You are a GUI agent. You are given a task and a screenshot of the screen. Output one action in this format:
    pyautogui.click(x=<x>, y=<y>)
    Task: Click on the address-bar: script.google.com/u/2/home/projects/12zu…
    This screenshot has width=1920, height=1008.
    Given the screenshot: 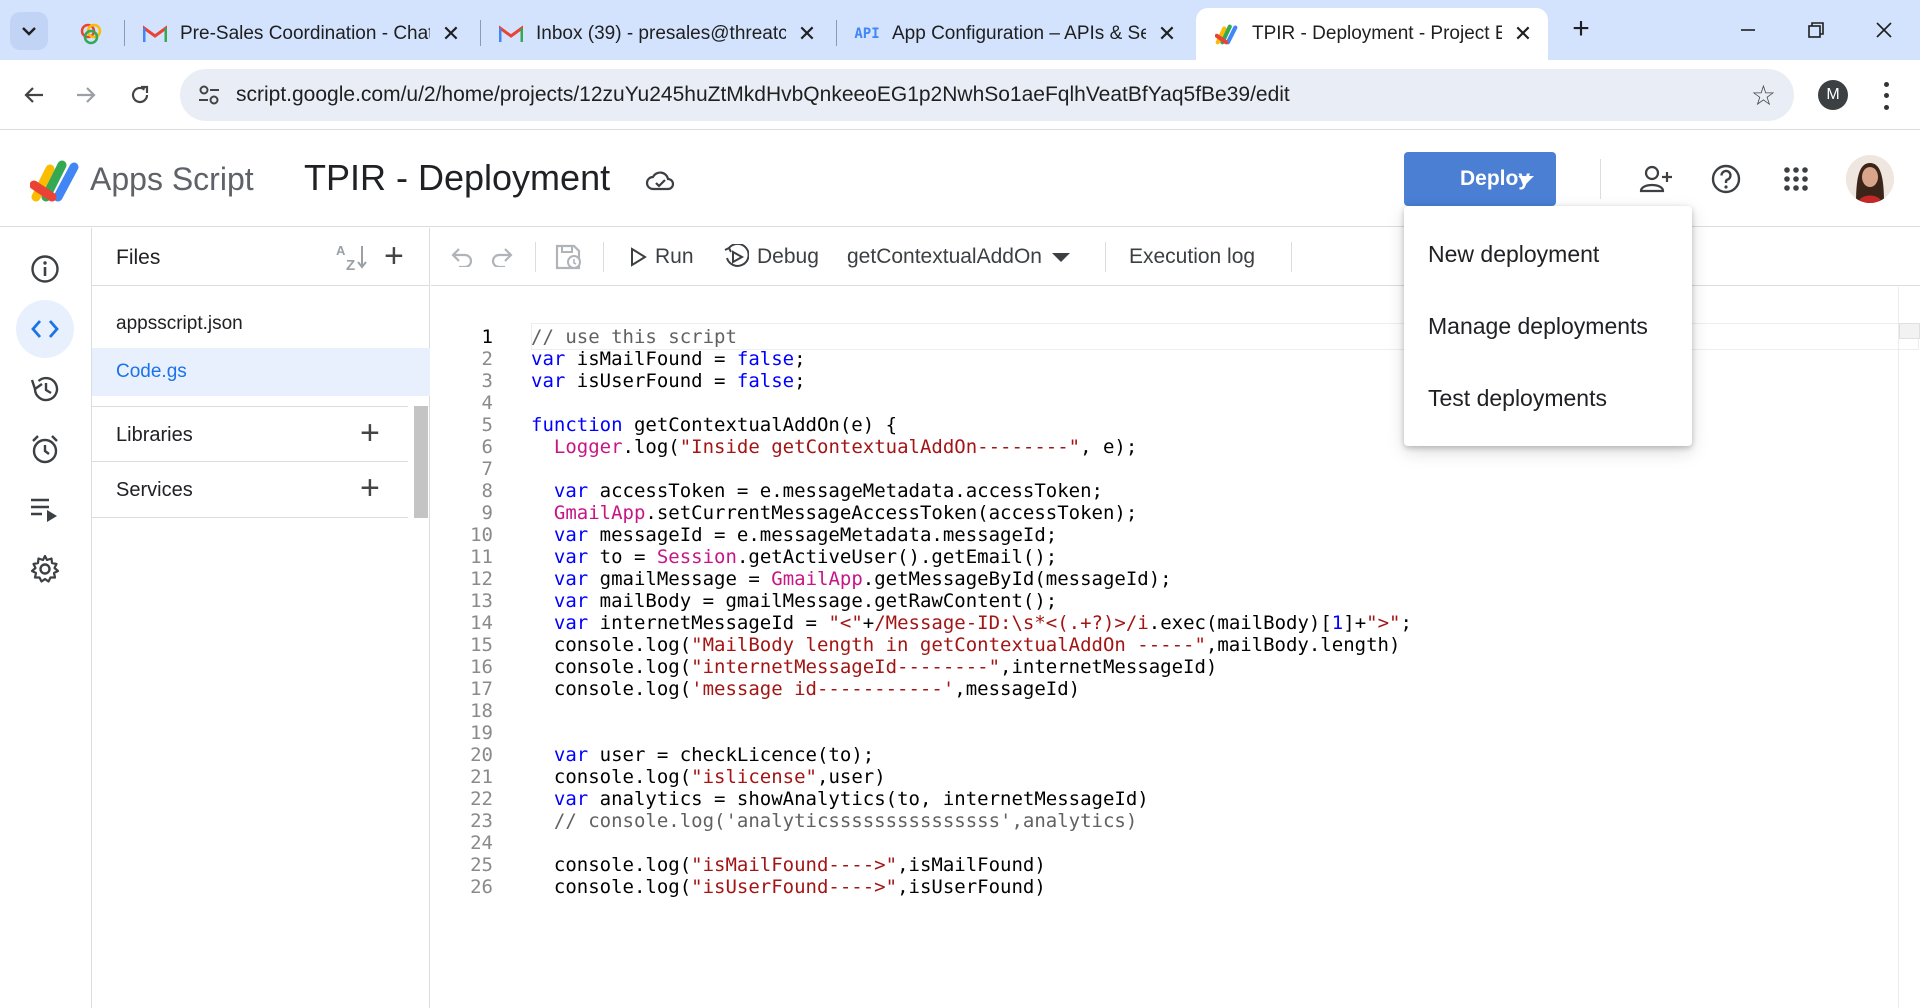 What is the action you would take?
    pyautogui.click(x=987, y=95)
    